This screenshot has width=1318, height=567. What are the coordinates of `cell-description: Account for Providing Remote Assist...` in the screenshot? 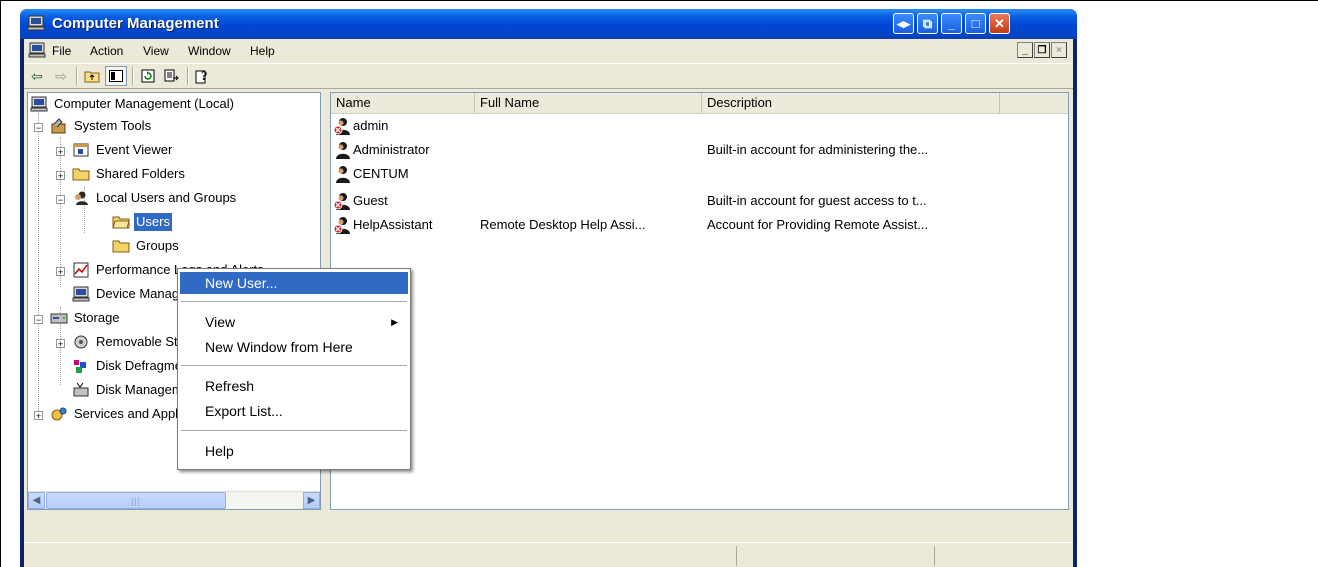 It's located at (818, 224).